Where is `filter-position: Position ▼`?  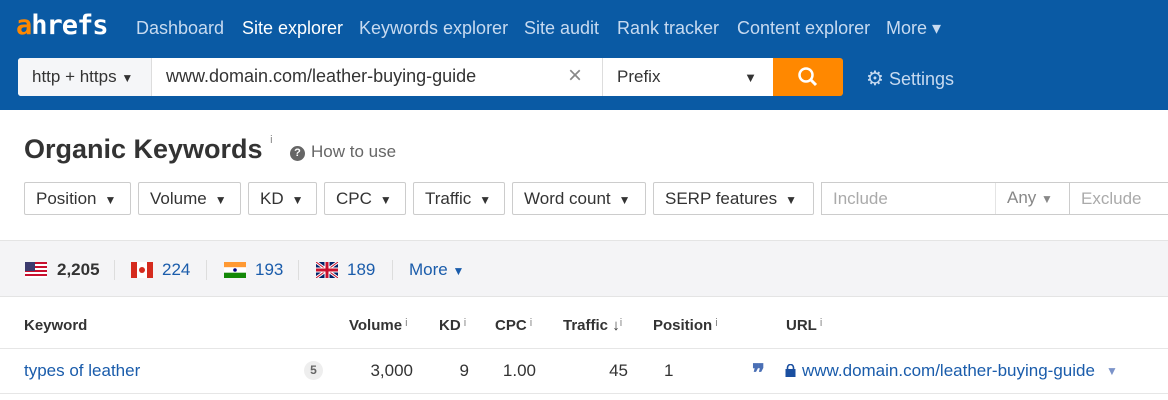 filter-position: Position ▼ is located at coordinates (77, 198).